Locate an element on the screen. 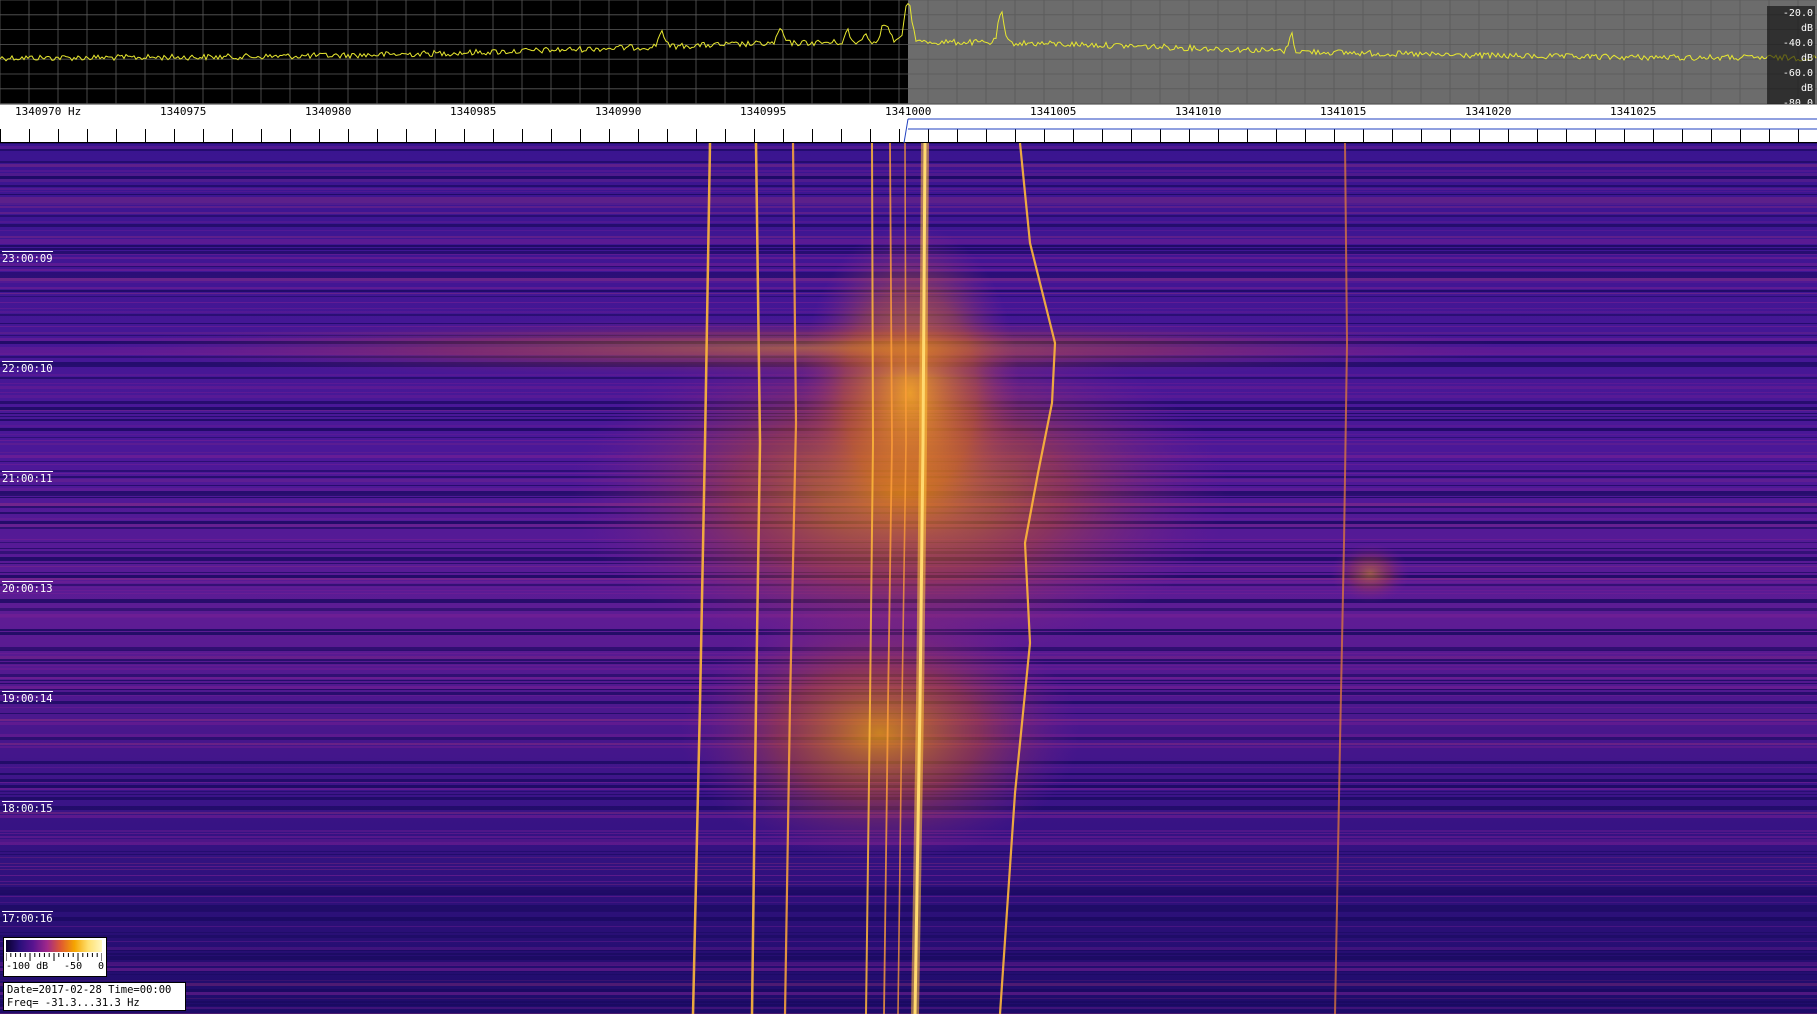  colorbar-ticks is located at coordinates (54, 957).